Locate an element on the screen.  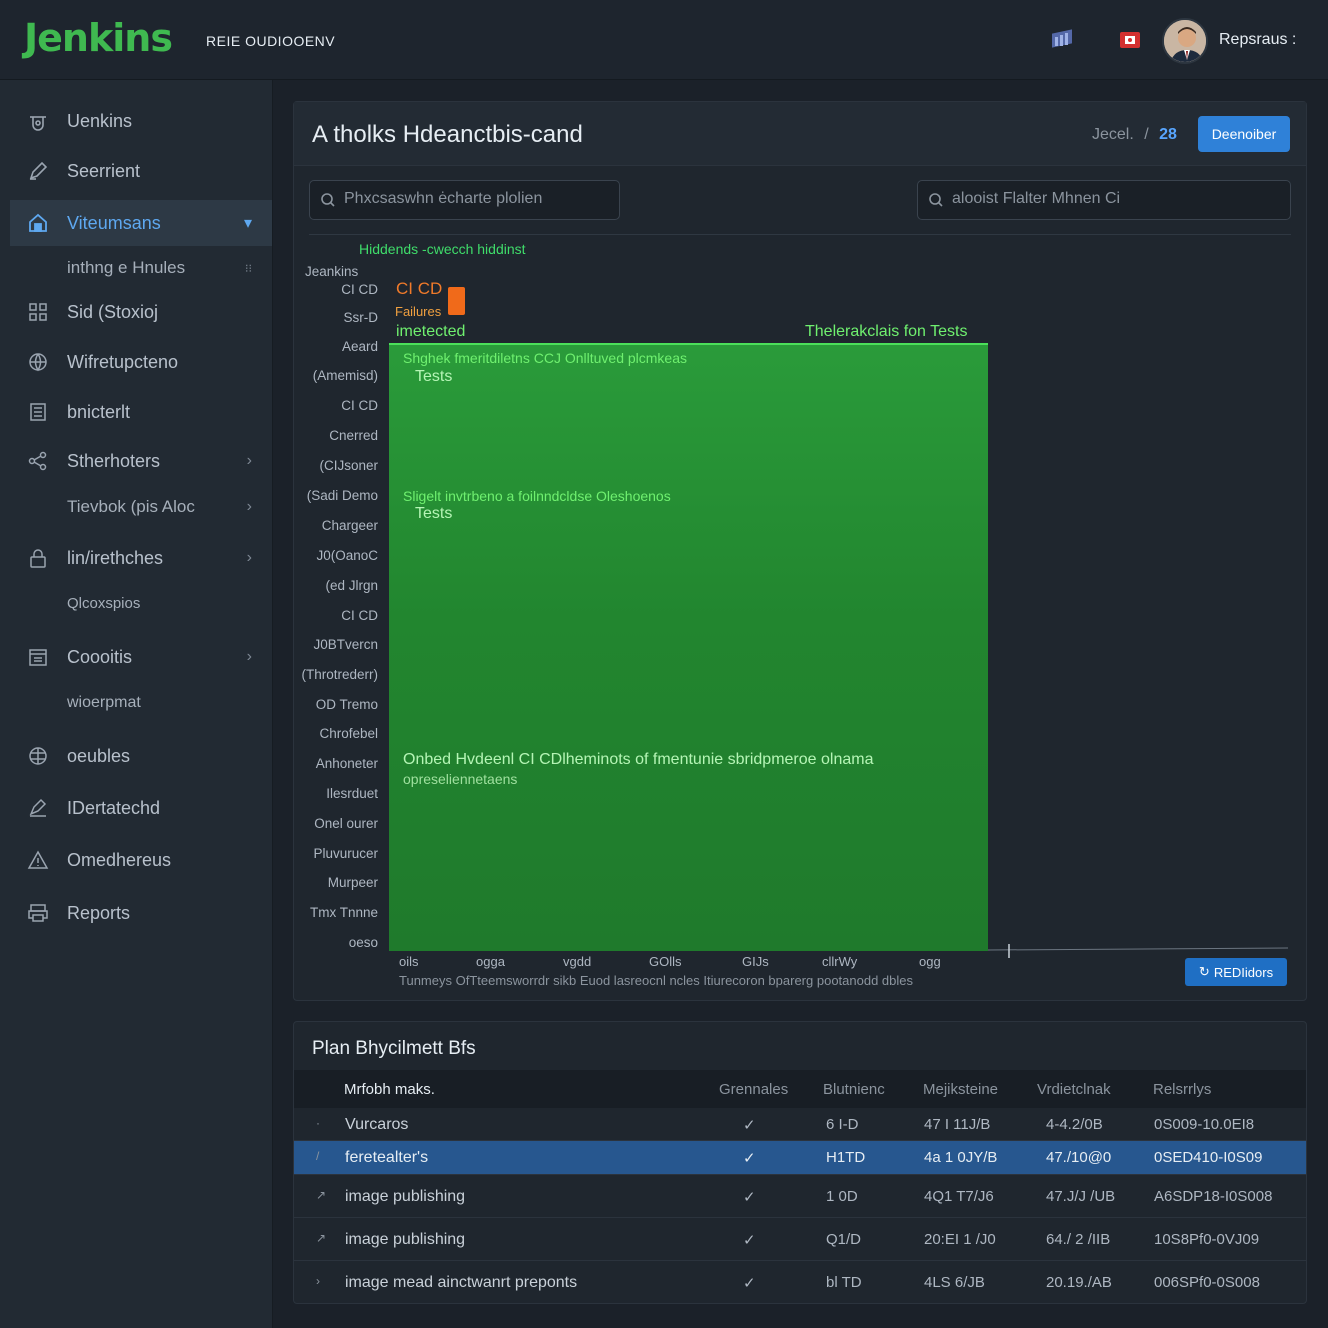
refresh-icon: ↻ is located at coordinates (1204, 971).